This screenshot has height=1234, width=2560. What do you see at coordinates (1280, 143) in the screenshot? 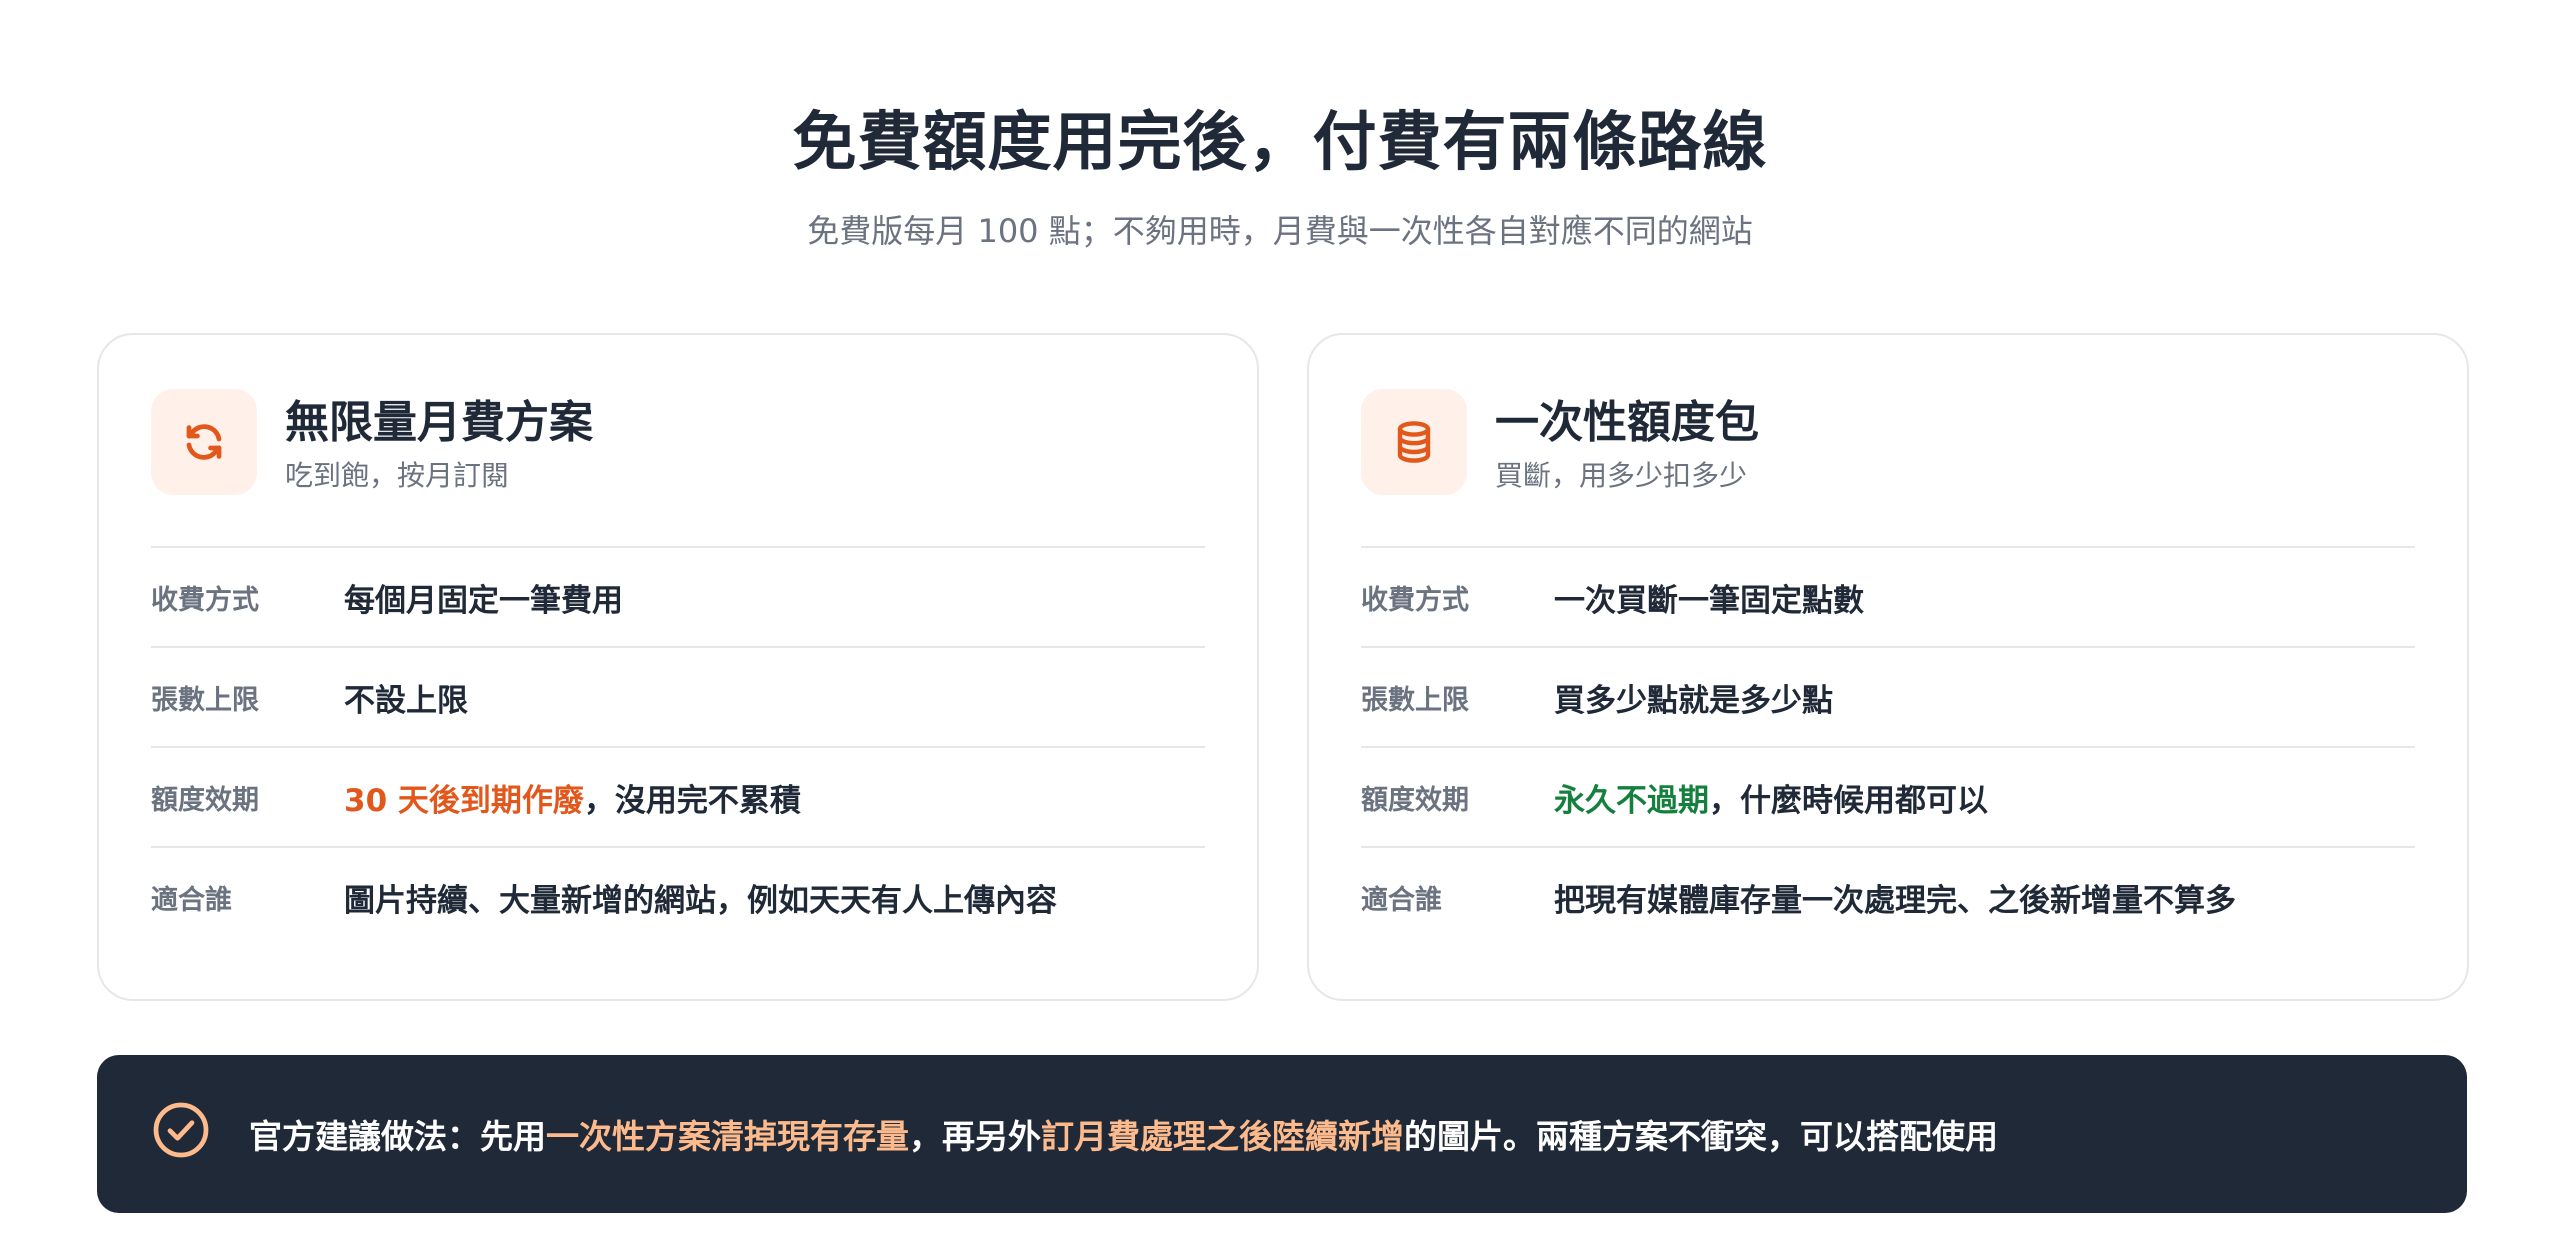
I see `page-title: 免費額度用完後，付費有兩條路線` at bounding box center [1280, 143].